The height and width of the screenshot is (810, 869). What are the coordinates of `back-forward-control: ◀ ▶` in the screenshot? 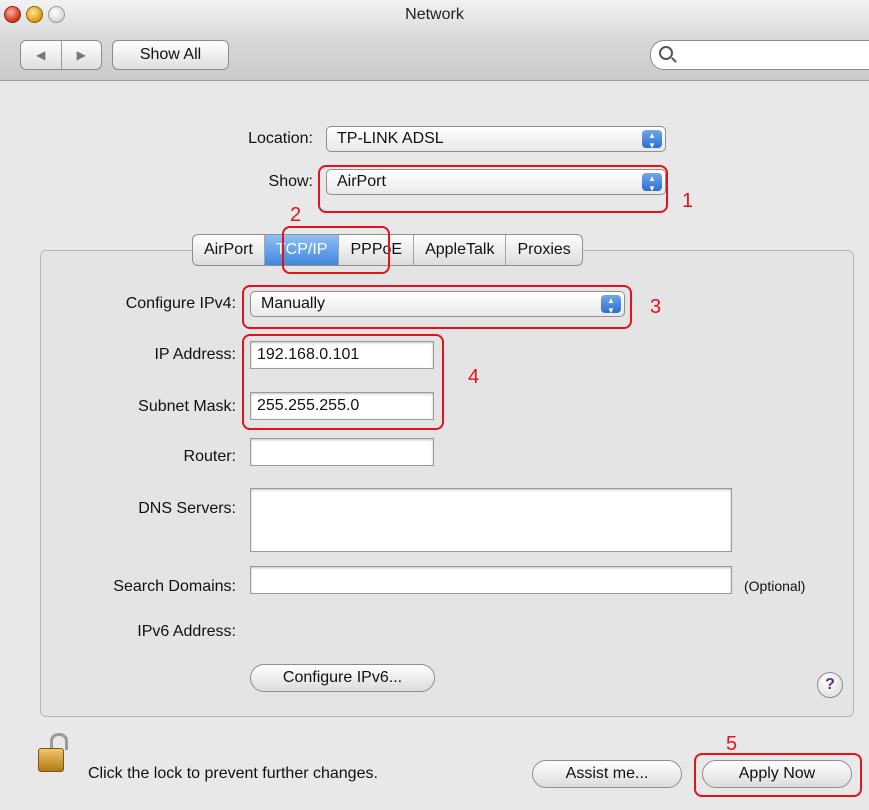 It's located at (61, 55).